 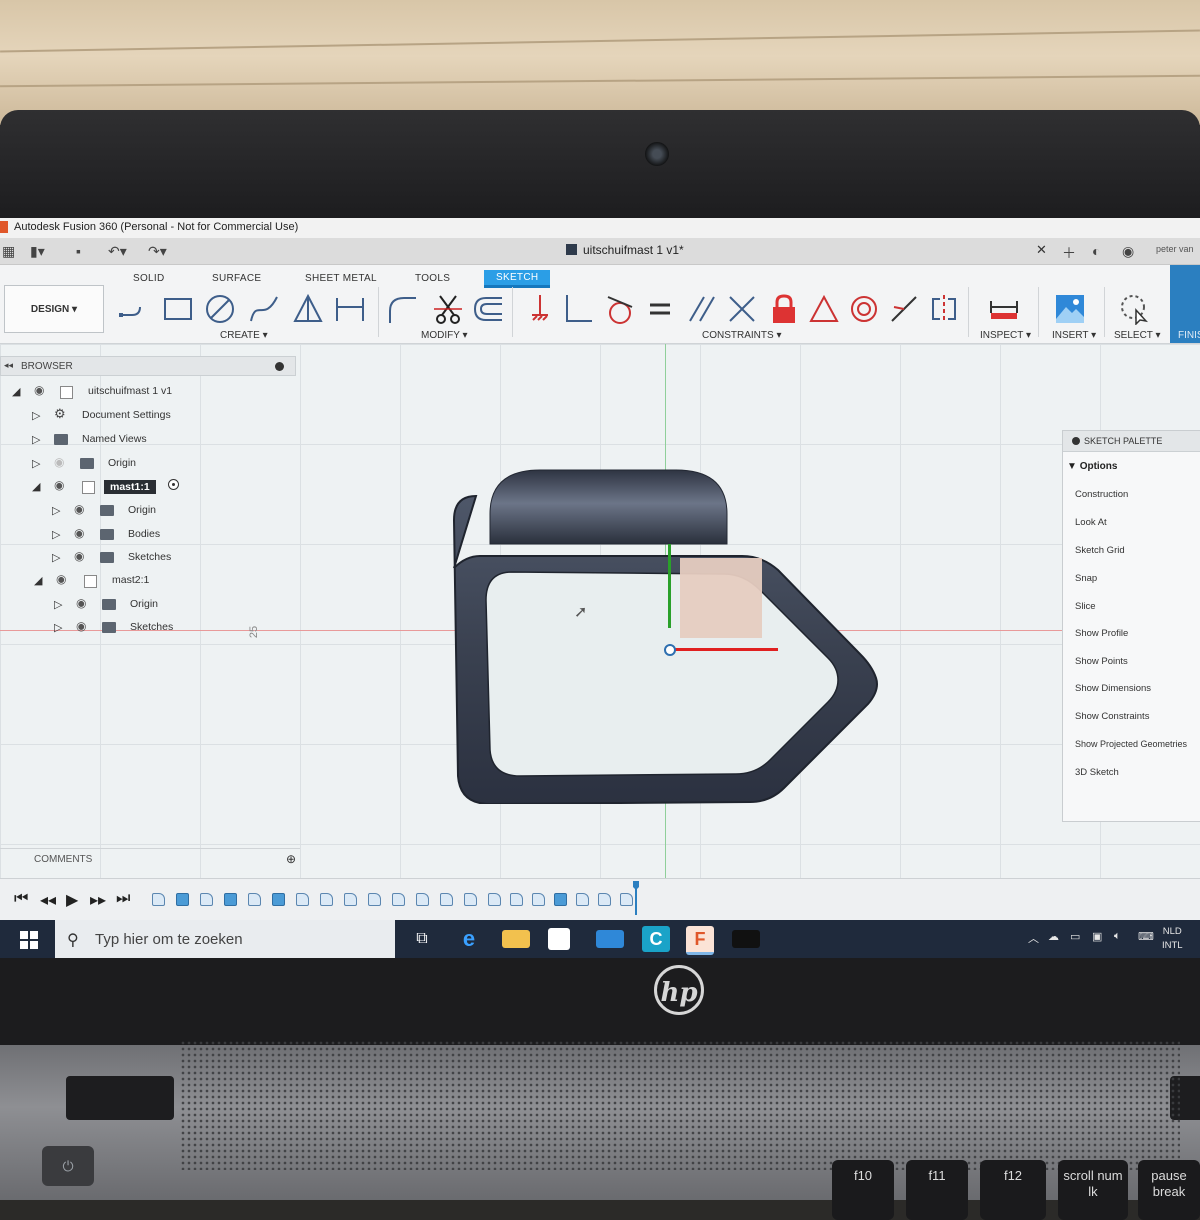 What do you see at coordinates (1092, 466) in the screenshot?
I see `options-section-toggle: ▼ Options` at bounding box center [1092, 466].